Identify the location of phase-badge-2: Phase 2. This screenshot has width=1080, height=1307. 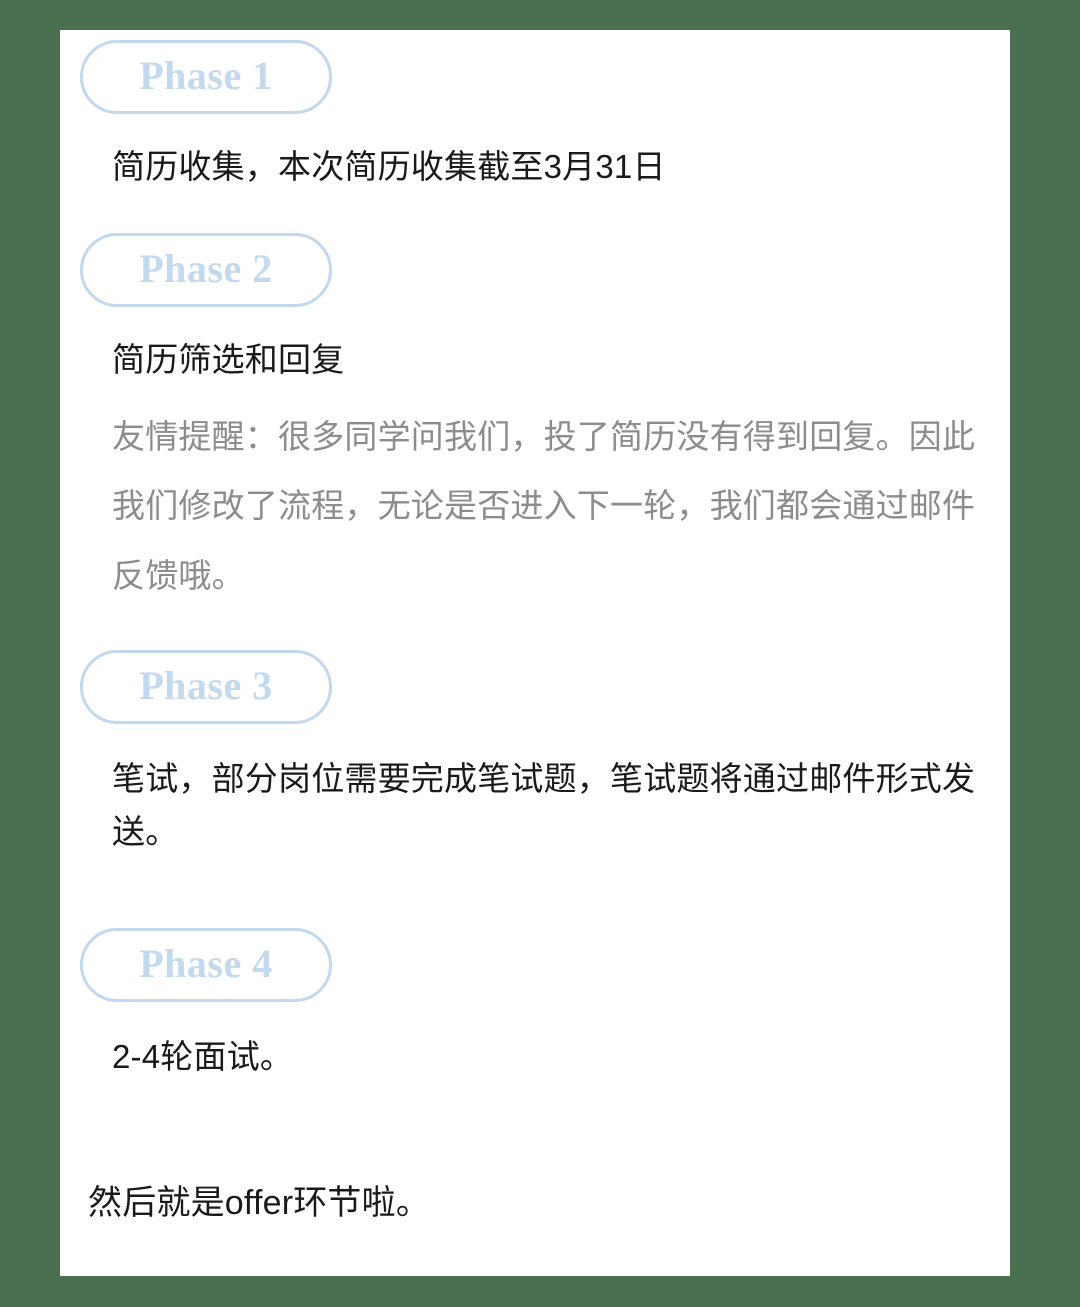
(206, 270).